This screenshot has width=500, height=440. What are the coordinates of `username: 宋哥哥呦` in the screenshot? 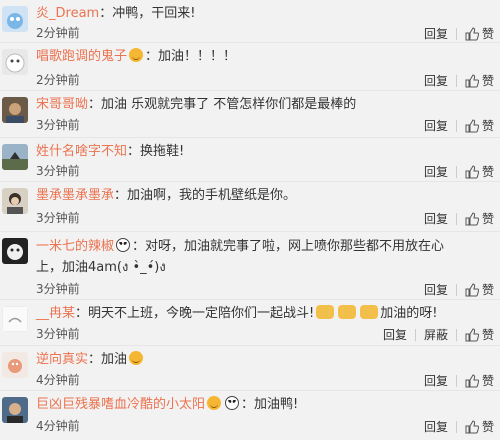 It's located at (62, 104).